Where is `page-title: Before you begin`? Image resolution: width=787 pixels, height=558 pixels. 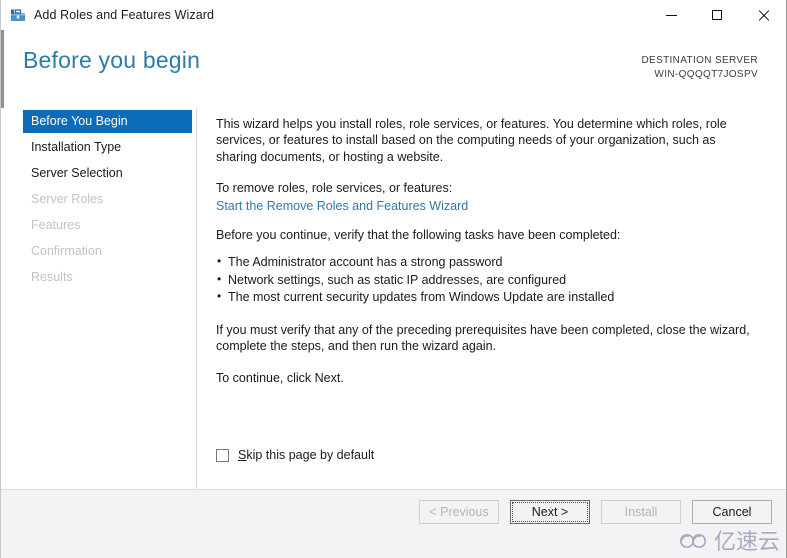
page-title: Before you begin is located at coordinates (112, 60).